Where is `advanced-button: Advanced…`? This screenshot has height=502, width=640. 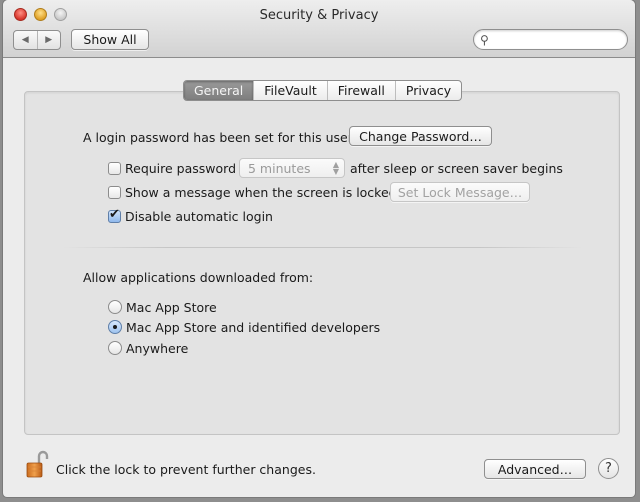
advanced-button: Advanced… is located at coordinates (535, 469).